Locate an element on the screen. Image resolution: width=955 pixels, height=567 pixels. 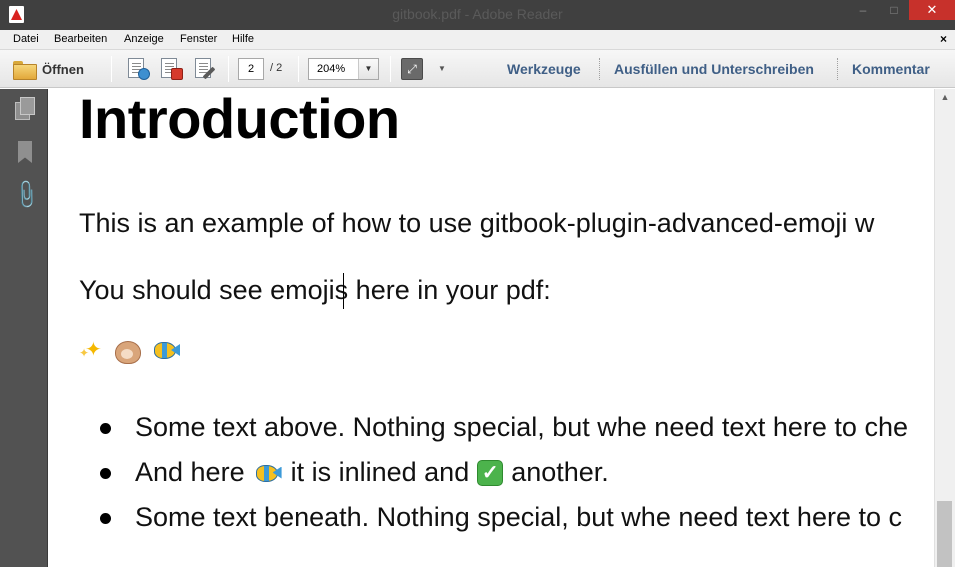
list-item: And here it is inlined and ✓ another. is located at coordinates (493, 472).